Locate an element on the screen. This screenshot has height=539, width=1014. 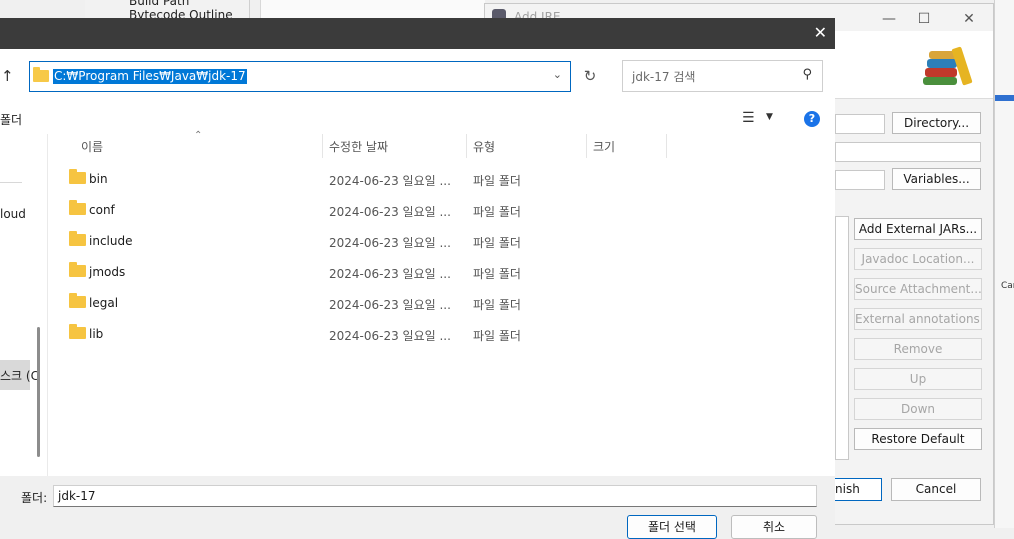
up-arrow-icon: ↑ is located at coordinates (7, 76).